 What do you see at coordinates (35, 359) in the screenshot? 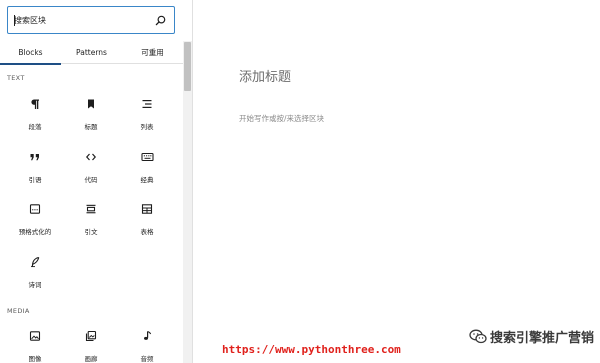
I see `block-label: 图像` at bounding box center [35, 359].